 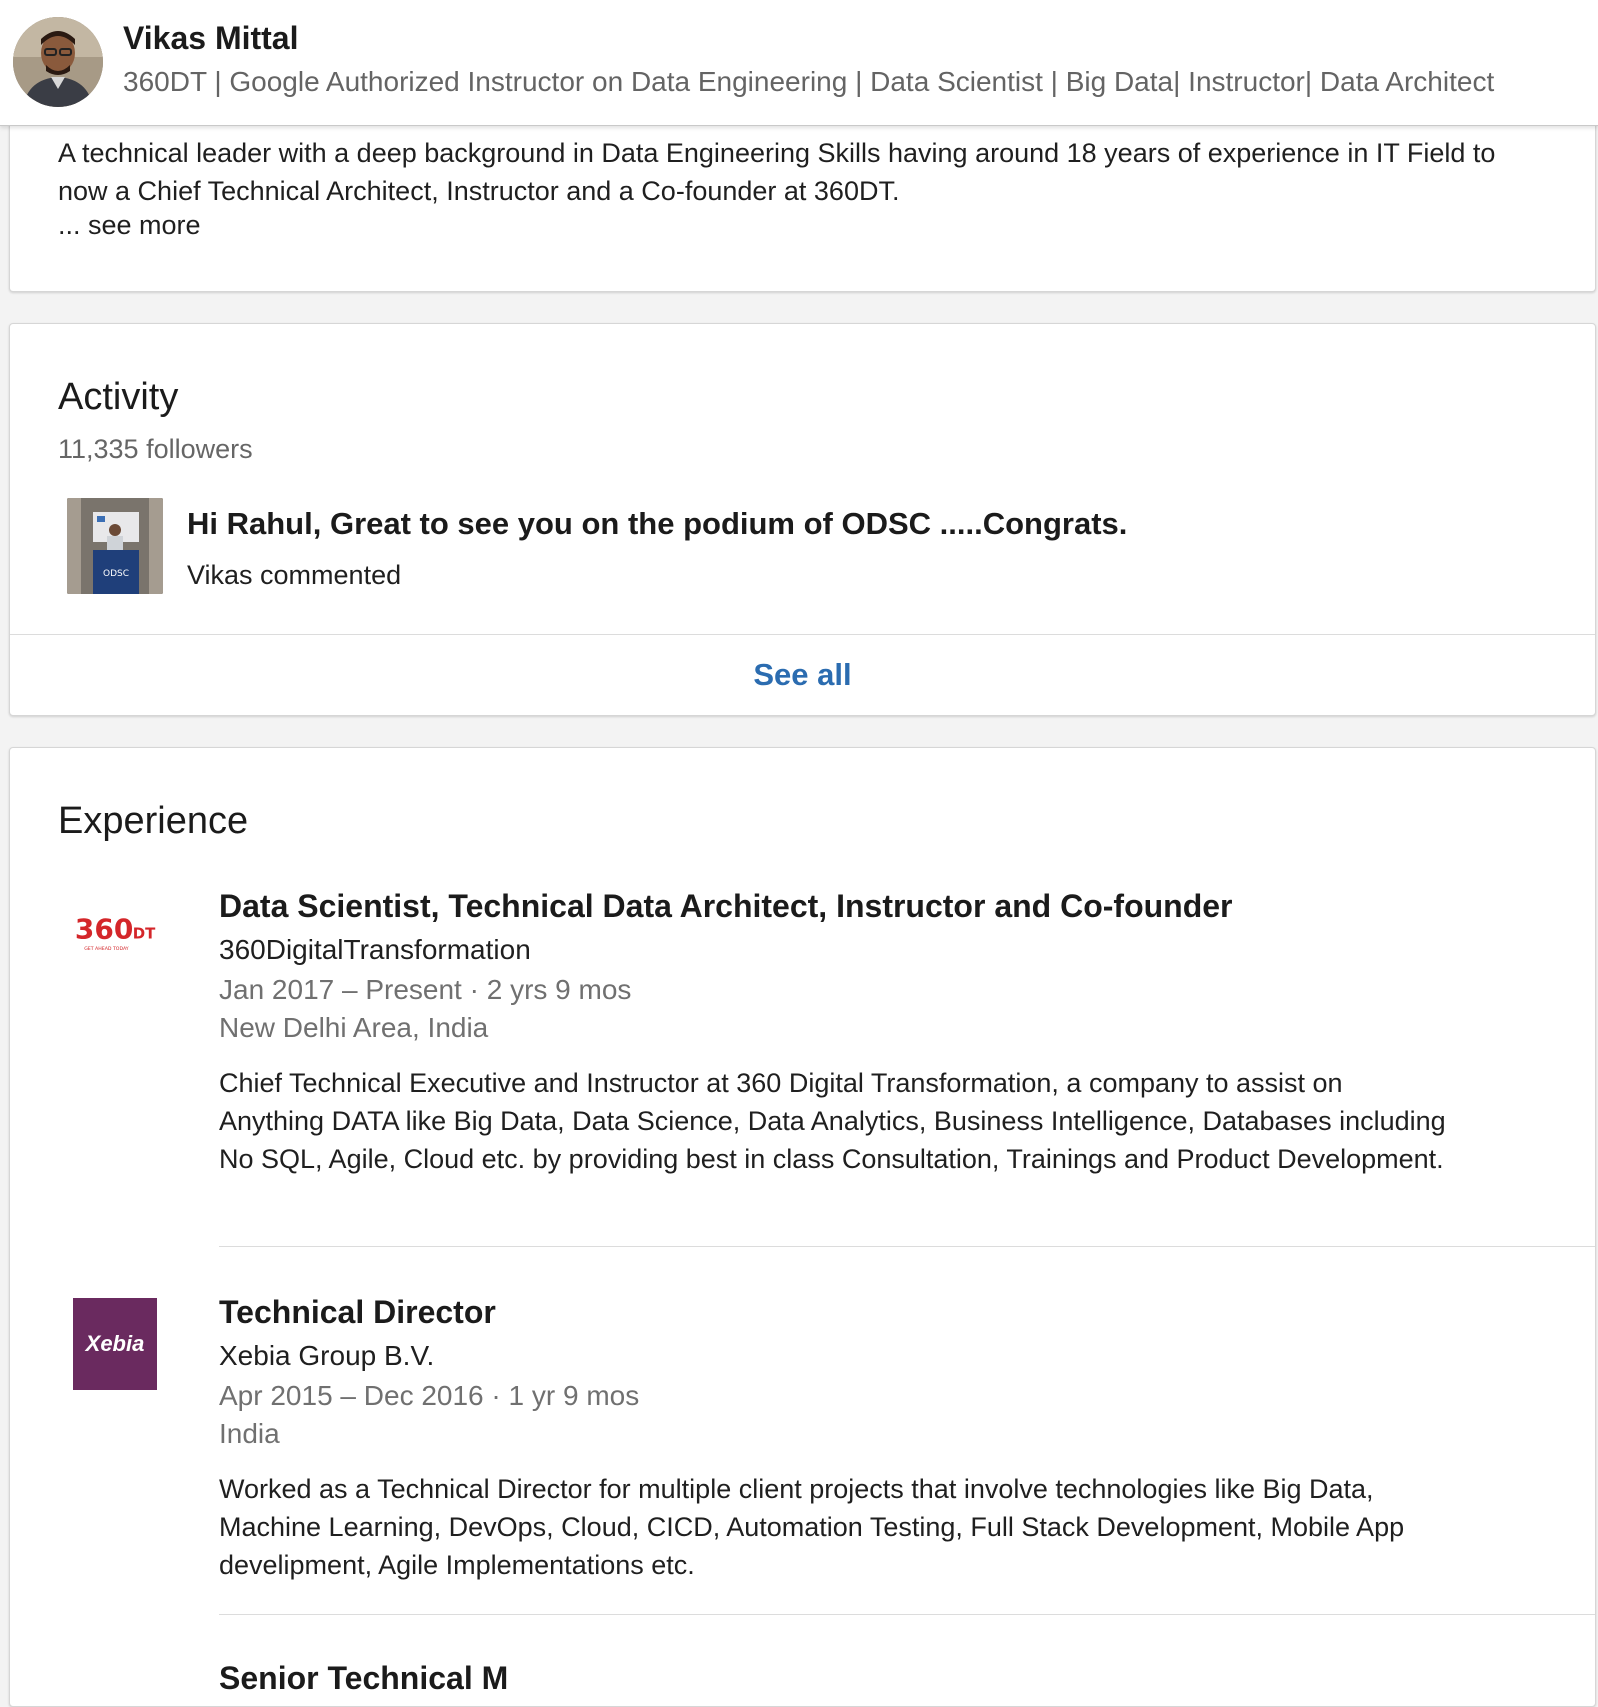 I want to click on svg-text: ODSC, so click(x=116, y=574).